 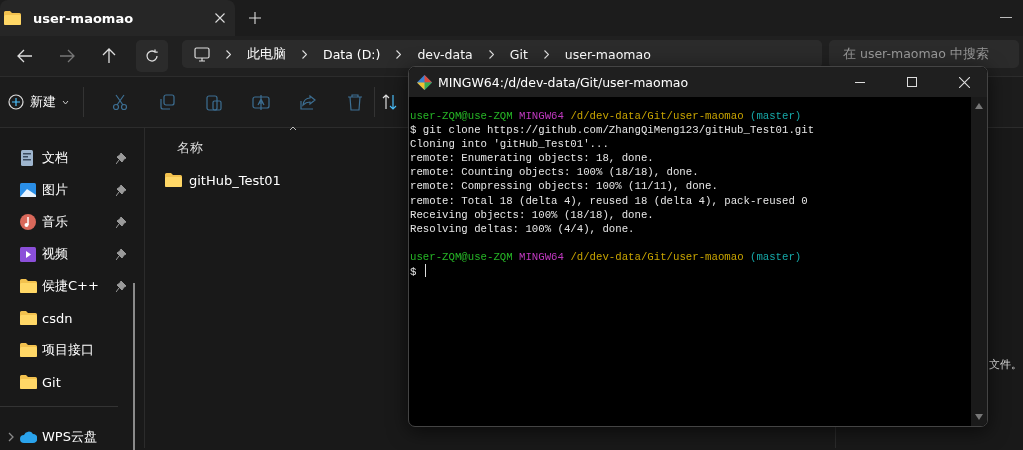 I want to click on output-line: remote: Enumerating objects: 18, done., so click(x=532, y=158).